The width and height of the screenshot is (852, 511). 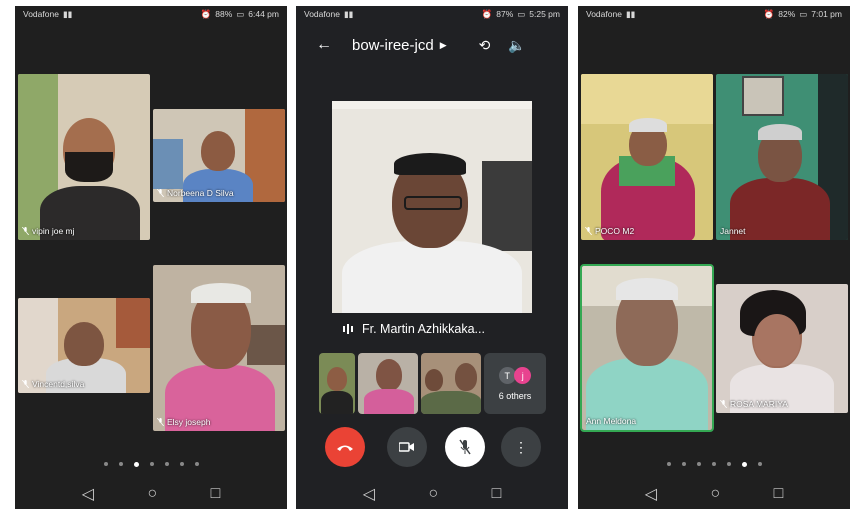 I want to click on status-bar: Vodafone ▮▮ ⏰ 87% ▭ 5:25 pm, so click(x=432, y=14).